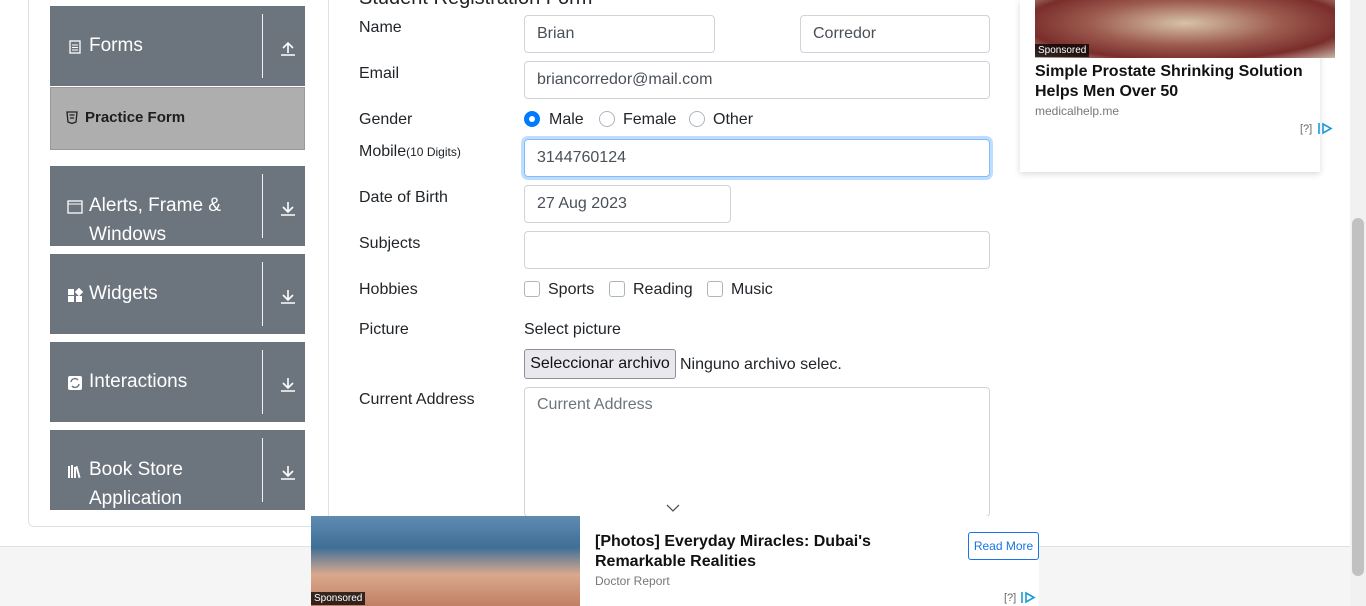 This screenshot has width=1366, height=606. I want to click on sidebar-group-forms: Forms, so click(177, 46).